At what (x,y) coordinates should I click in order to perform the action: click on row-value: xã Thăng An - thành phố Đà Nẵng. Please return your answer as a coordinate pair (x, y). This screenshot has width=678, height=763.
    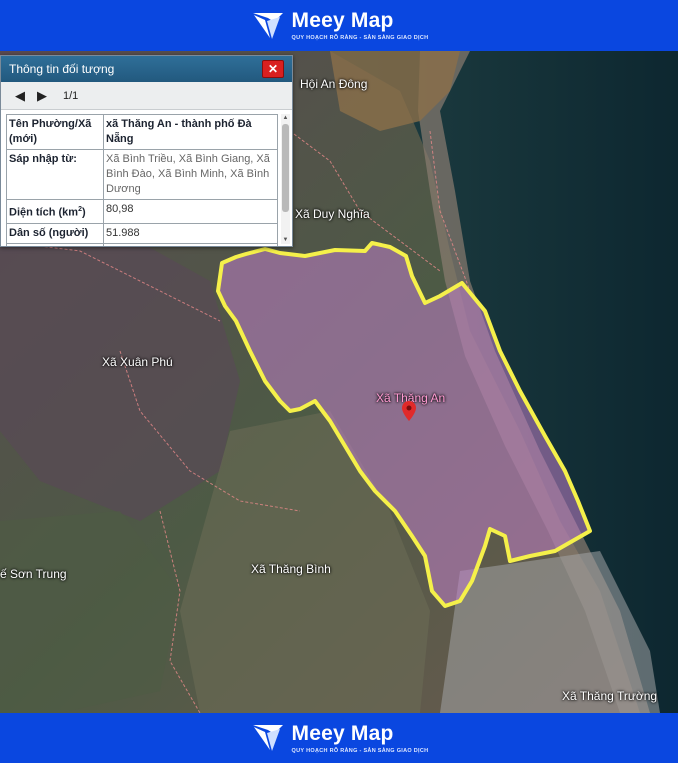
    Looking at the image, I should click on (190, 132).